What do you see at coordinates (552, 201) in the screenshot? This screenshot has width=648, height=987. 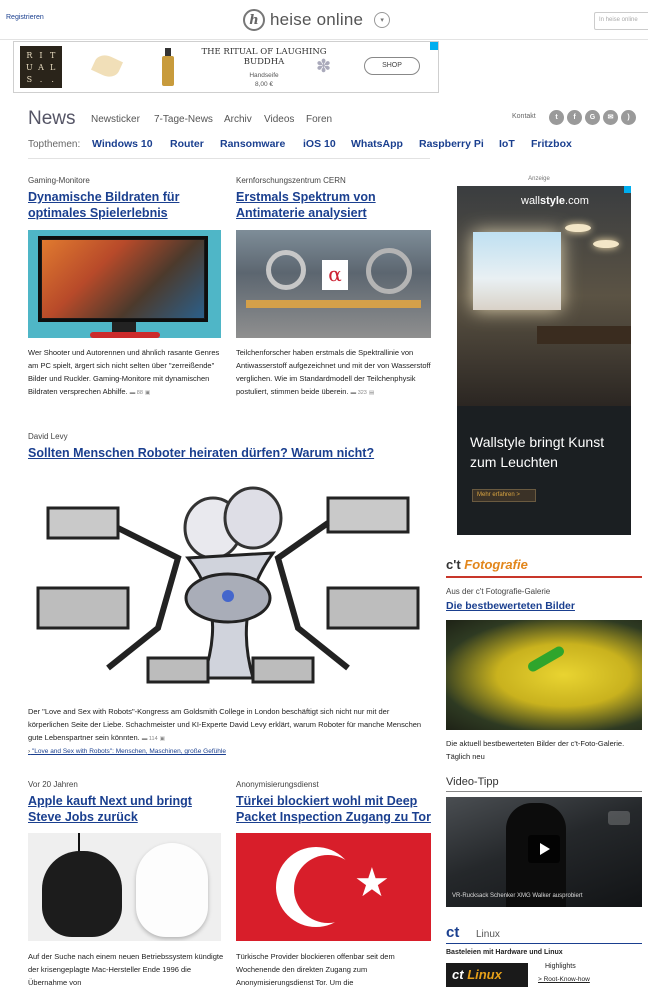 I see `brand-part: style` at bounding box center [552, 201].